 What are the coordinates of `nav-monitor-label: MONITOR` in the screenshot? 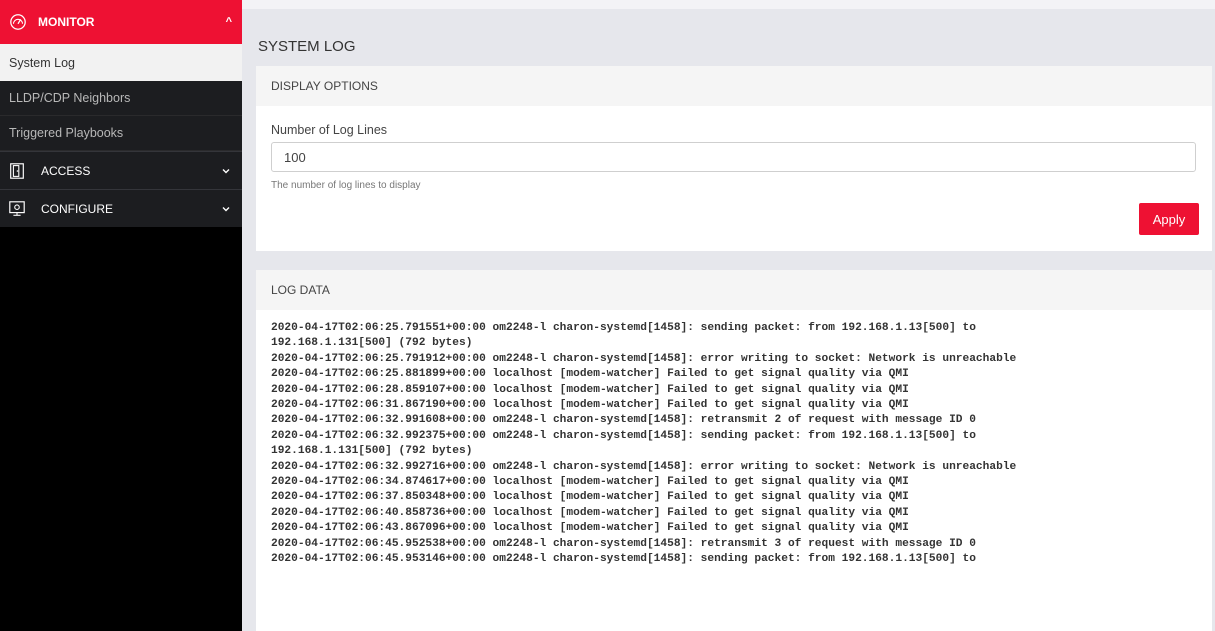 It's located at (66, 22).